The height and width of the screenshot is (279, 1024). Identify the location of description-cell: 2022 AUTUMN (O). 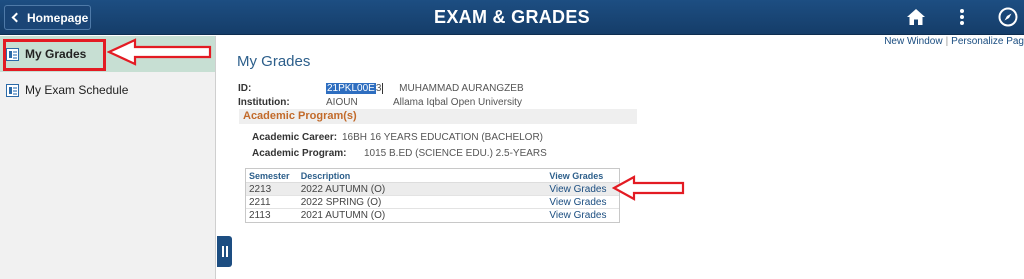
(343, 189).